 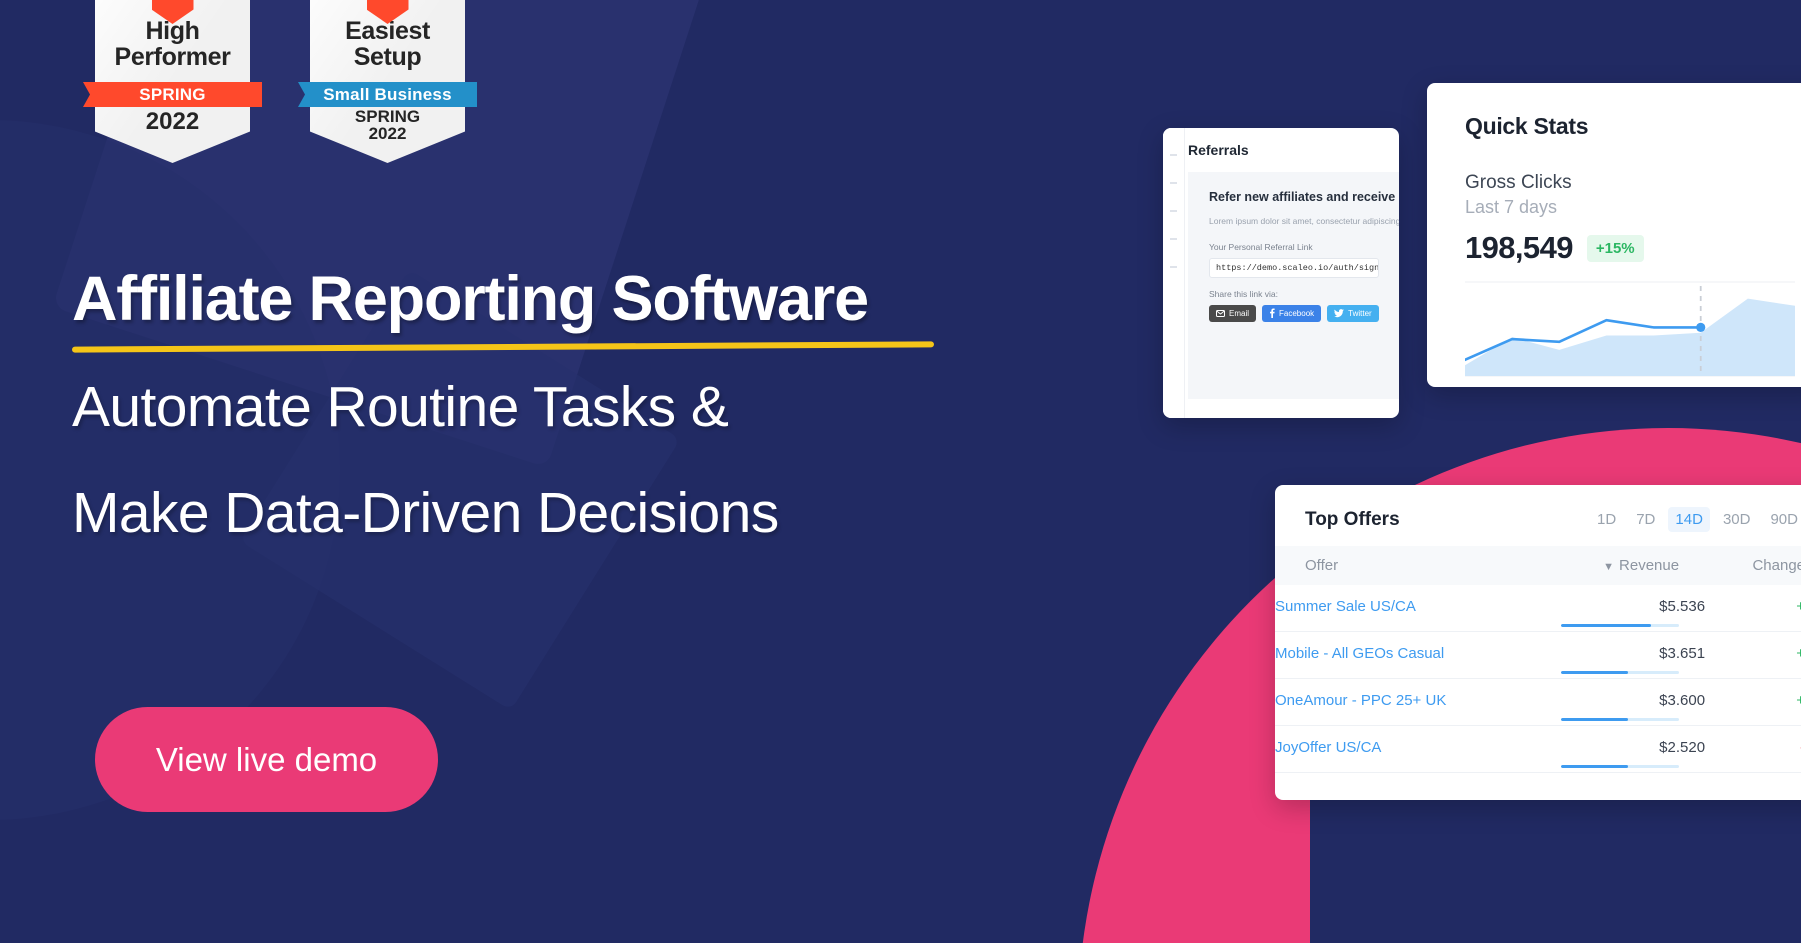 I want to click on range-90d: 90D, so click(x=1782, y=519).